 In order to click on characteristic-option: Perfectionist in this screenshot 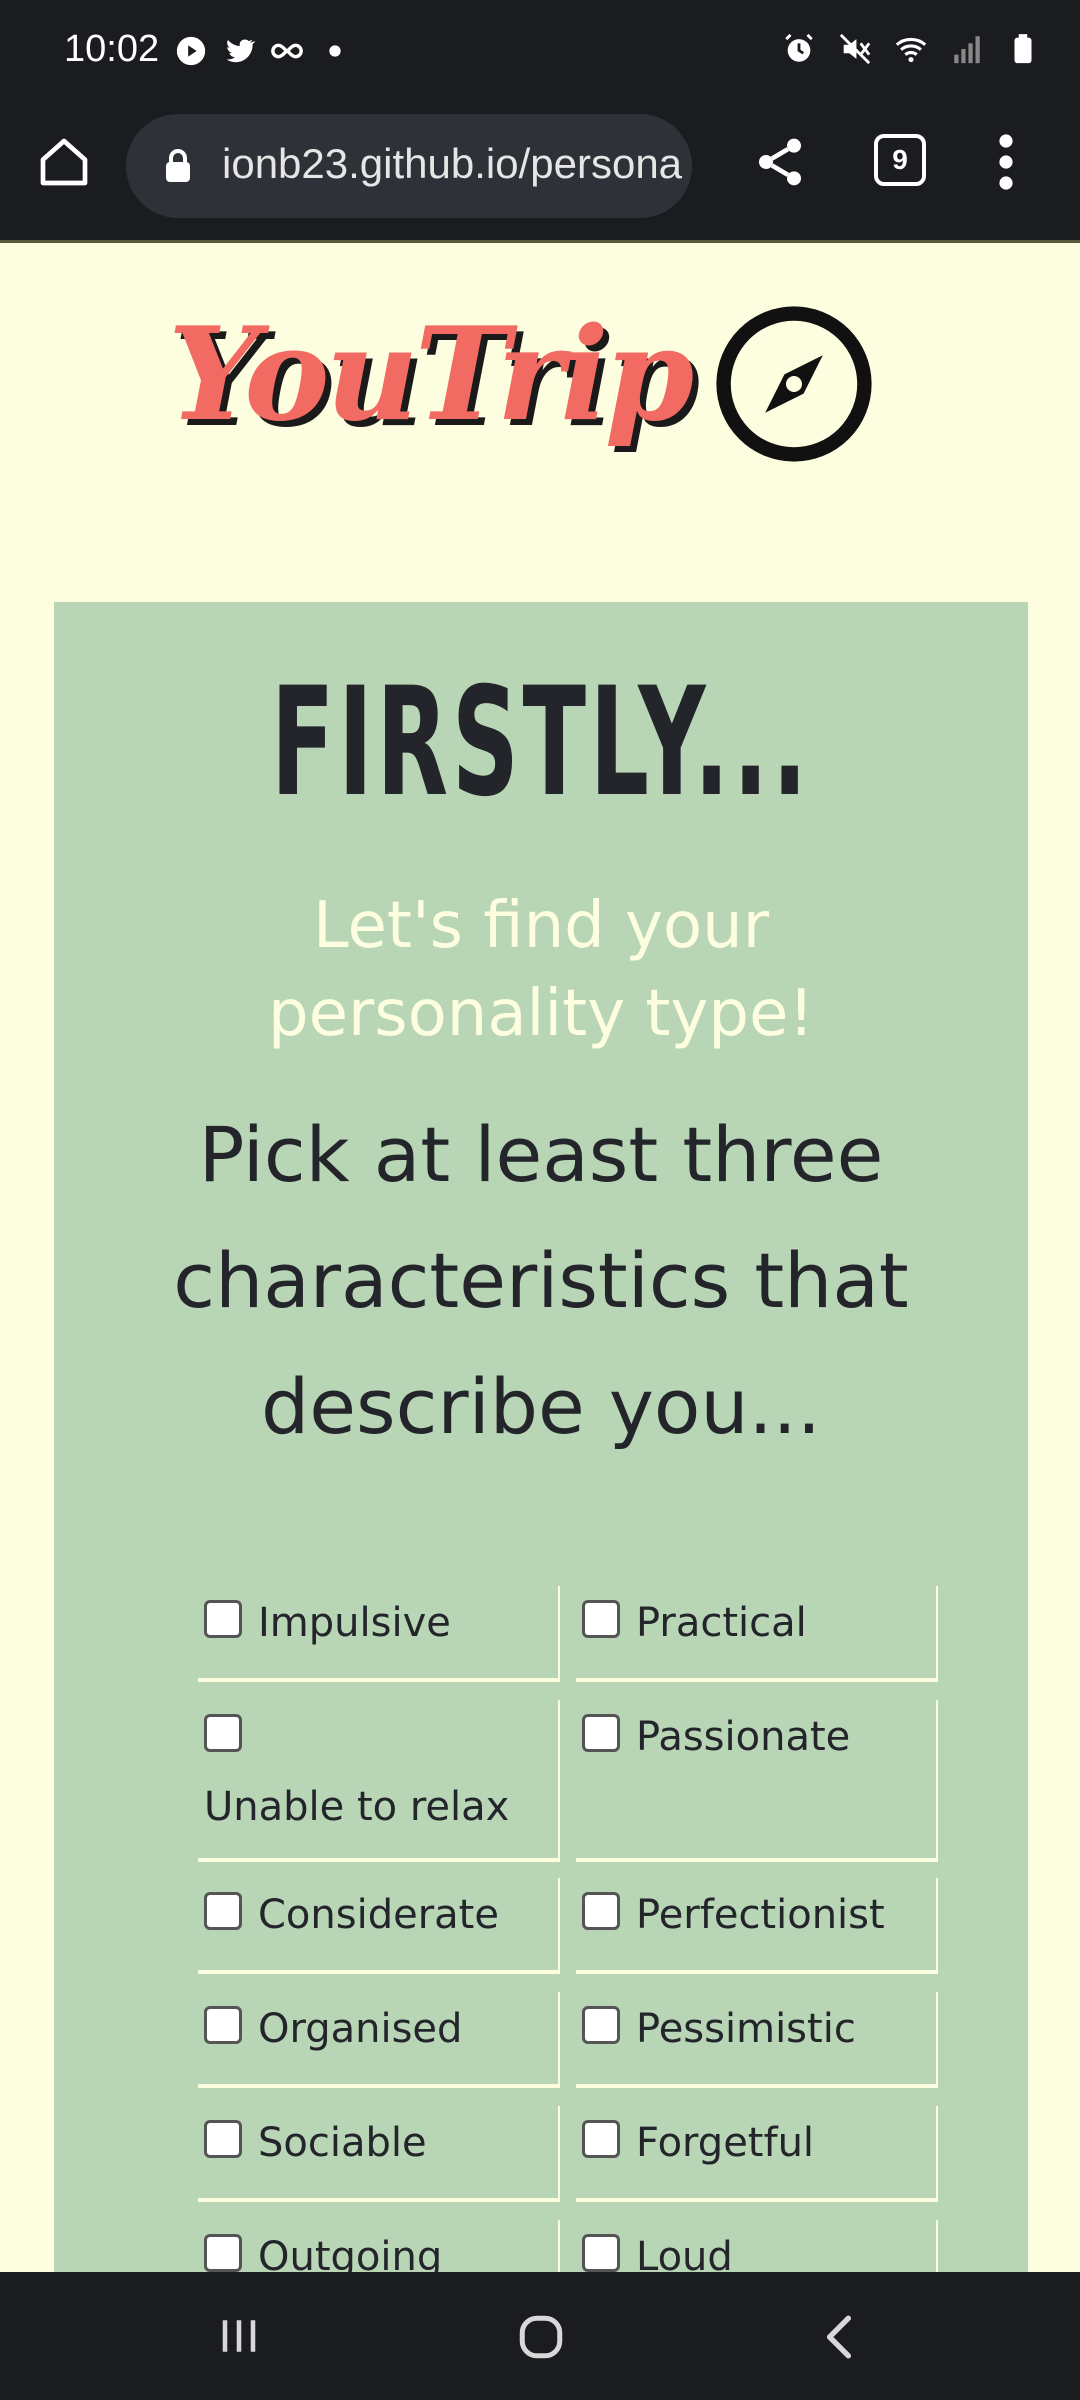, I will do `click(757, 1926)`.